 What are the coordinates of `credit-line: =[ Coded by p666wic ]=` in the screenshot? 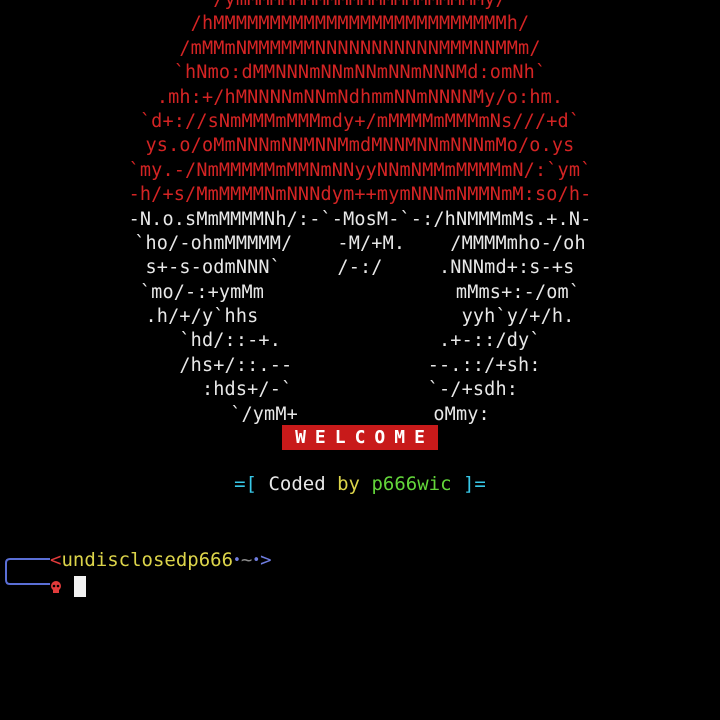 It's located at (360, 484).